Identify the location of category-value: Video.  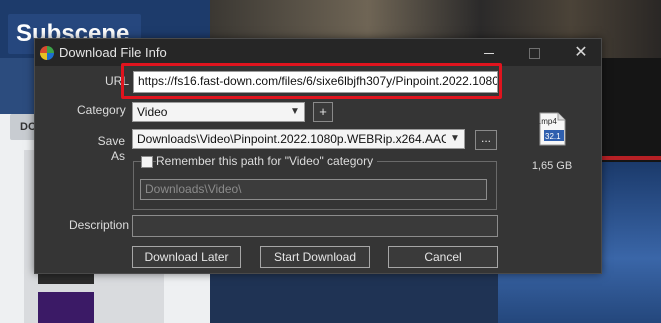
(152, 112).